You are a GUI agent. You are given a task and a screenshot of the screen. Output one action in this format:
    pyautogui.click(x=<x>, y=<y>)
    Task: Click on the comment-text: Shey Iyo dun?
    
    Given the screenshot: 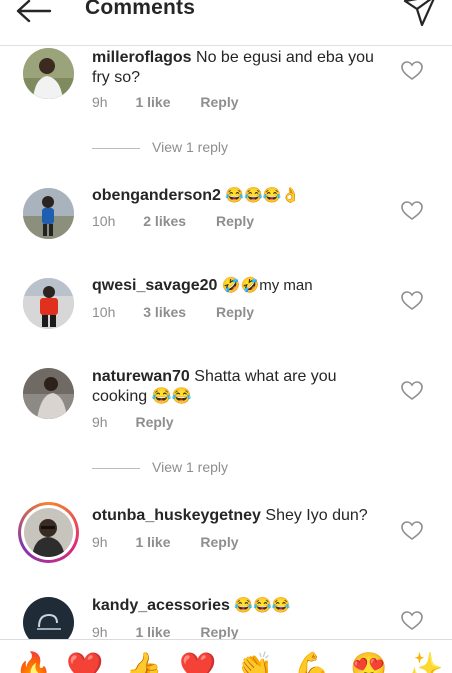 What is the action you would take?
    pyautogui.click(x=316, y=515)
    